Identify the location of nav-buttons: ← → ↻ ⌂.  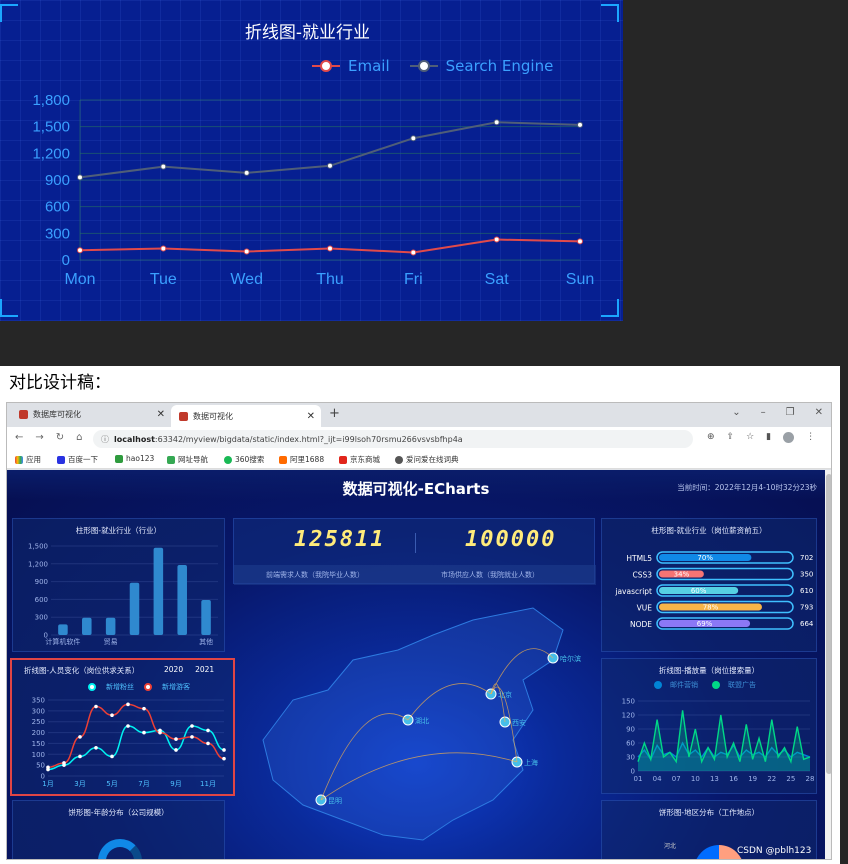
(49, 437).